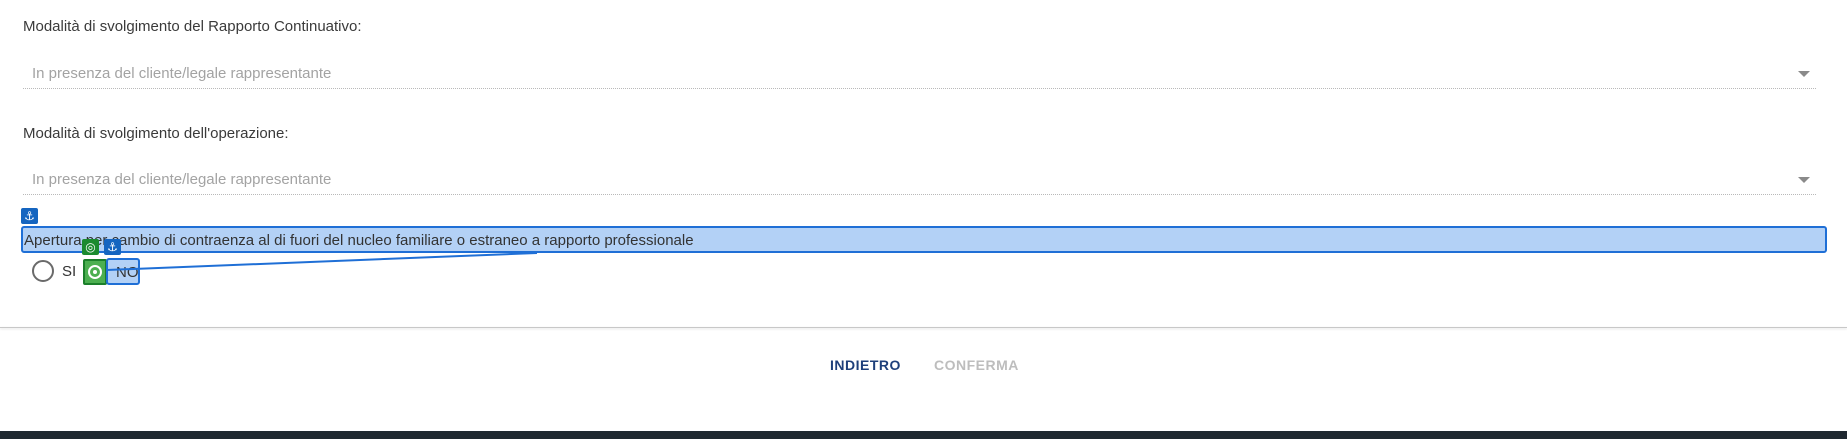  What do you see at coordinates (923, 435) in the screenshot?
I see `taskbar` at bounding box center [923, 435].